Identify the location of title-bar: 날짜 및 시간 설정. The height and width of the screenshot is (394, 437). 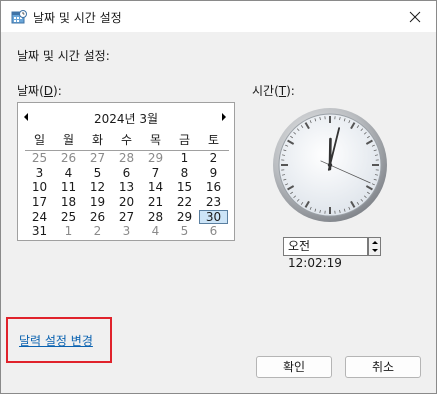
(218, 16).